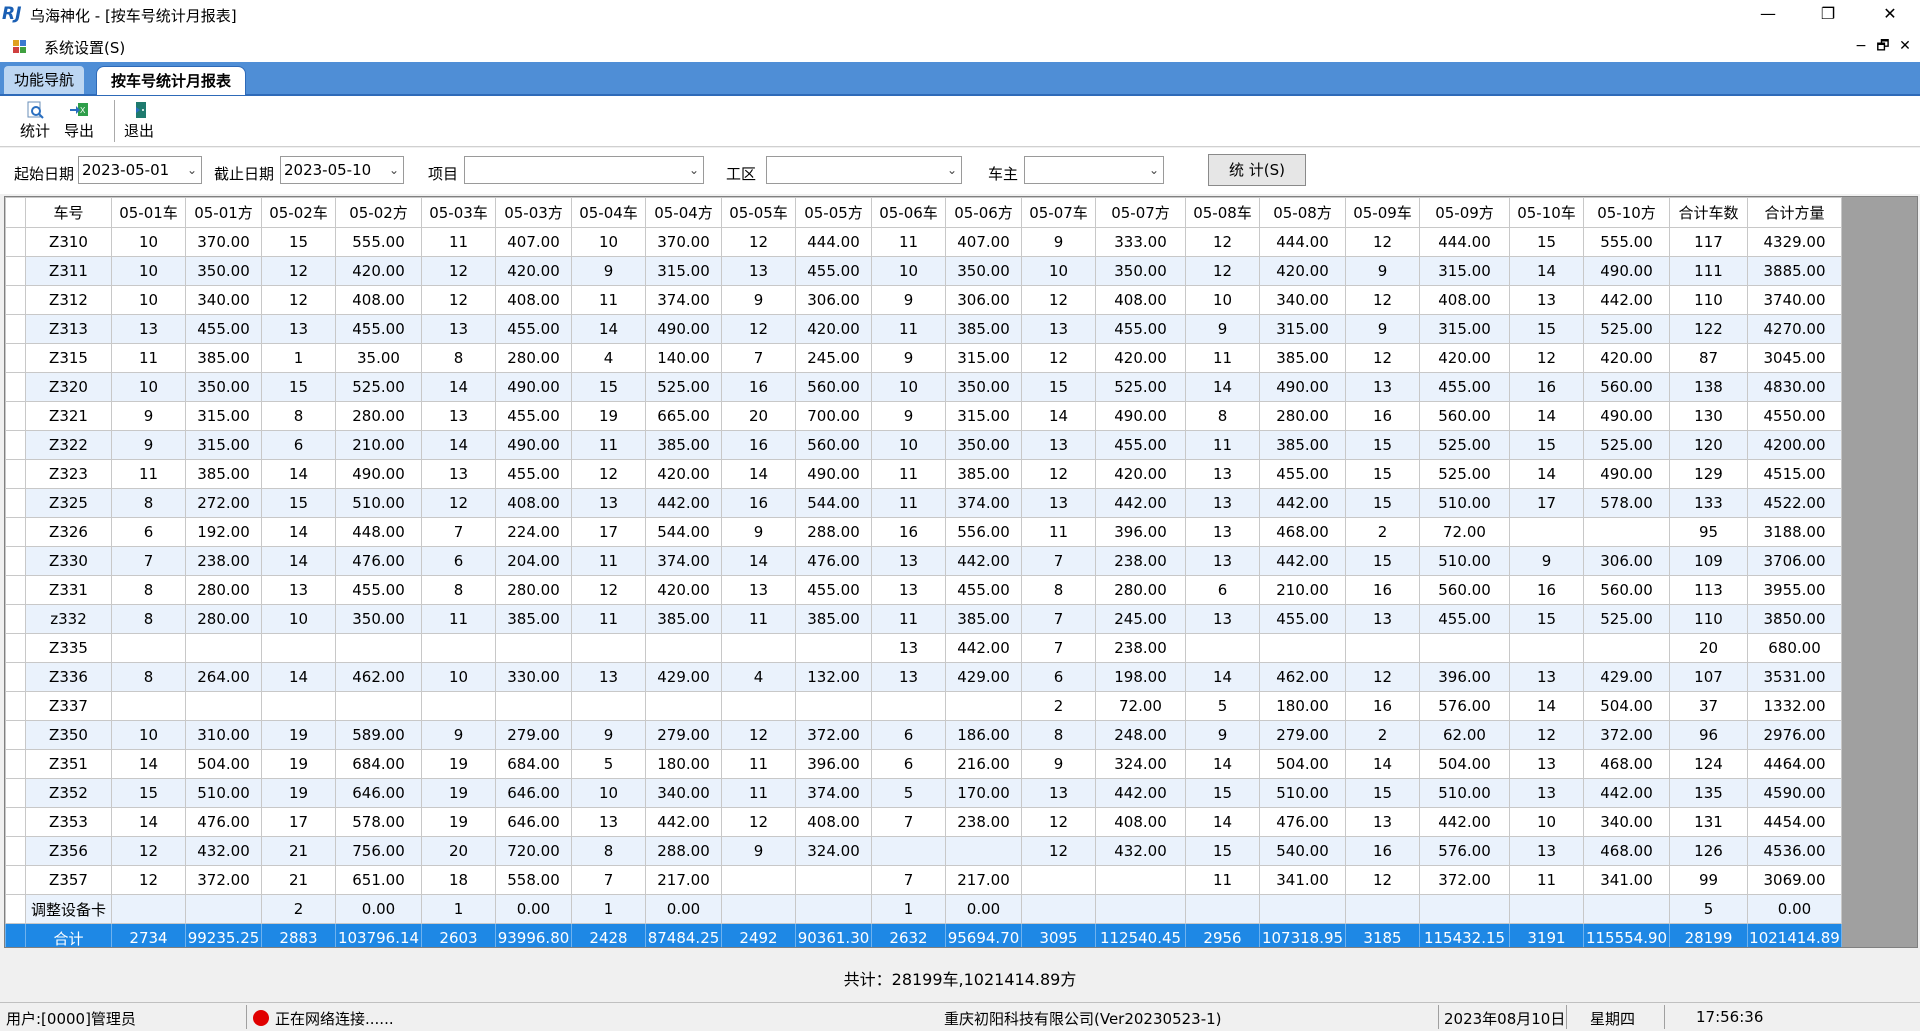 Image resolution: width=1920 pixels, height=1031 pixels. Describe the element at coordinates (1708, 561) in the screenshot. I see `table-cell: 109` at that location.